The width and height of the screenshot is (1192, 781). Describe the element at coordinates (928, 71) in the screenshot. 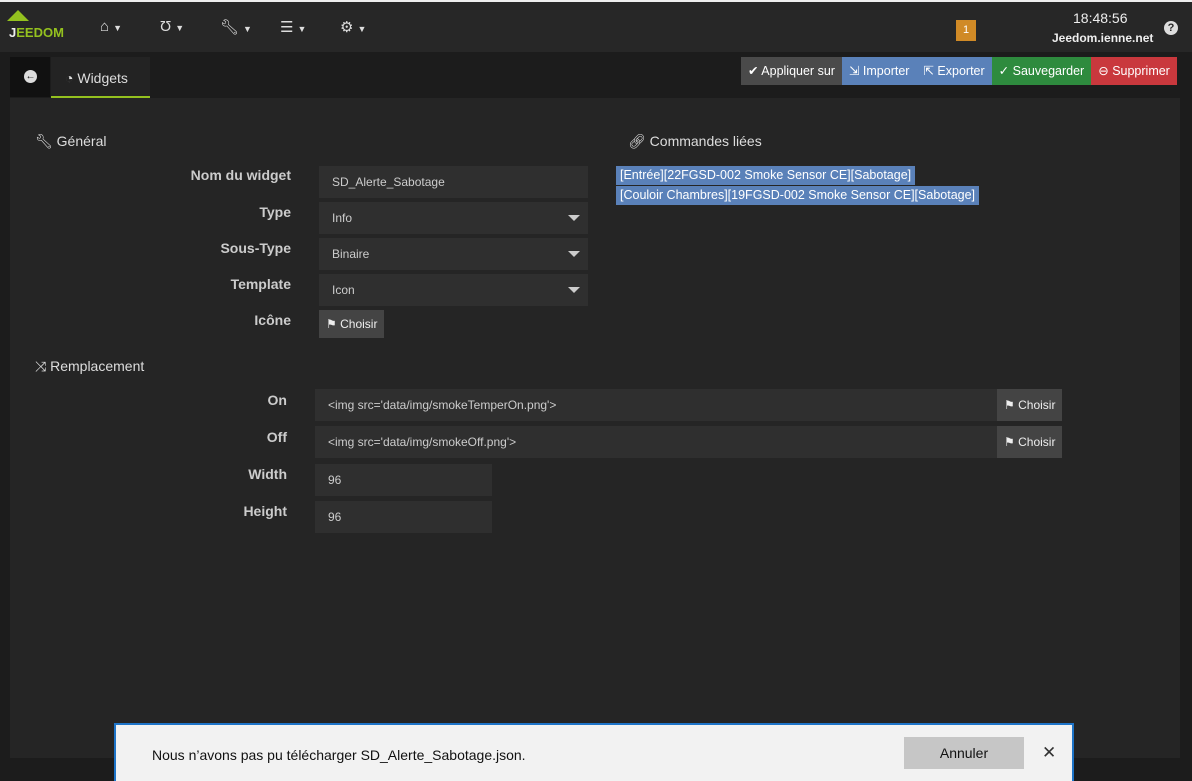

I see `export-icon: ⇱` at that location.